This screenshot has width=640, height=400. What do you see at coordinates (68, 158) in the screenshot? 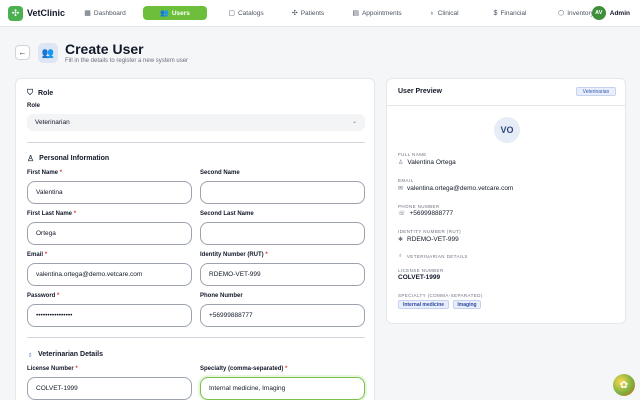
I see `personal-section-title: ♙ Personal Information` at bounding box center [68, 158].